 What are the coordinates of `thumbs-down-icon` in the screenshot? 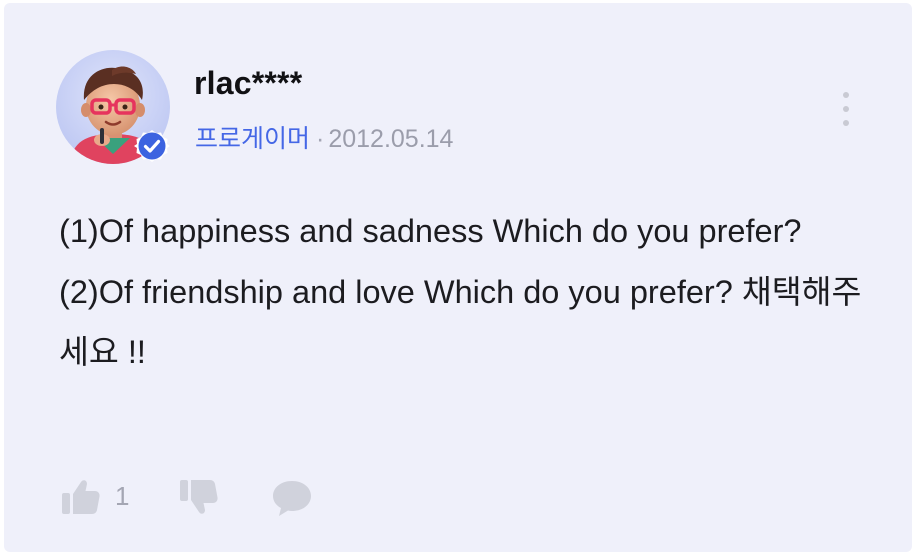 It's located at (199, 497).